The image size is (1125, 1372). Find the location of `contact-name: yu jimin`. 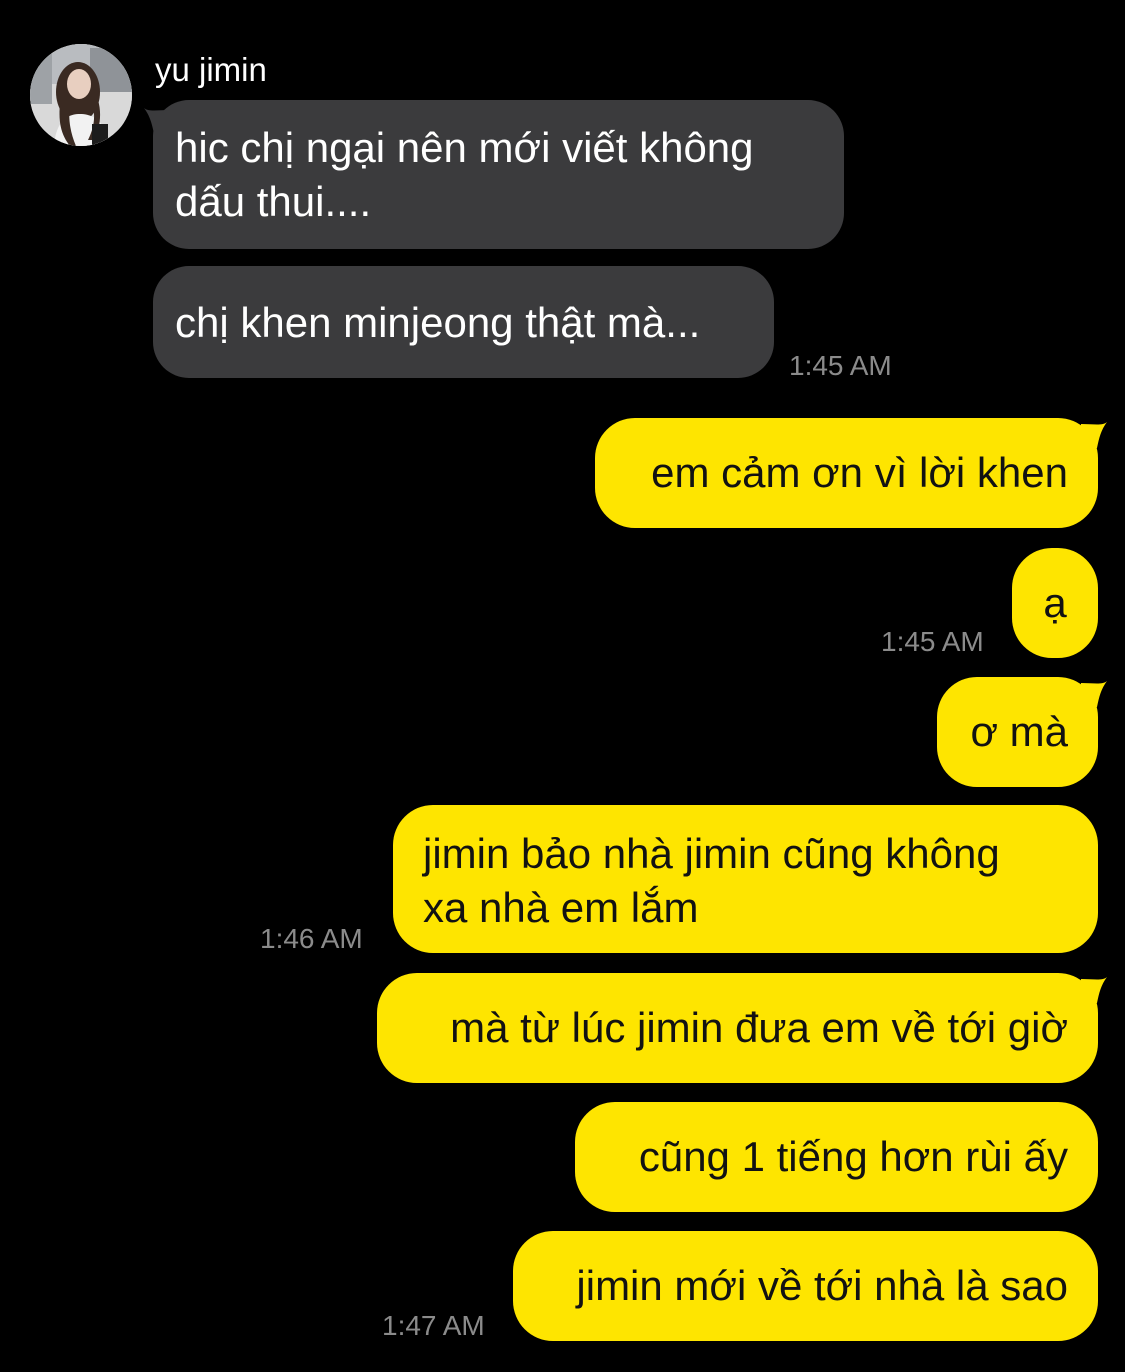

contact-name: yu jimin is located at coordinates (211, 70).